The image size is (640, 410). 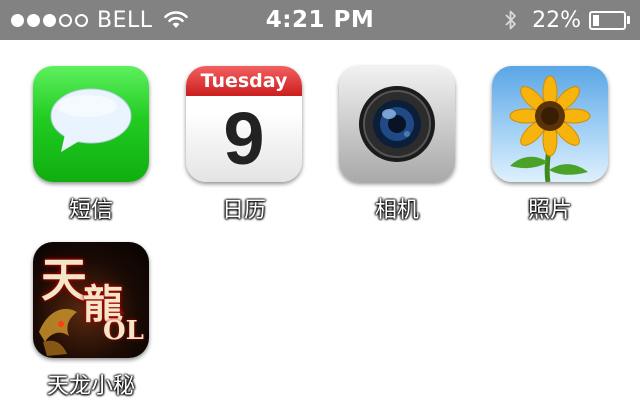 I want to click on status-right: 22%, so click(x=567, y=20).